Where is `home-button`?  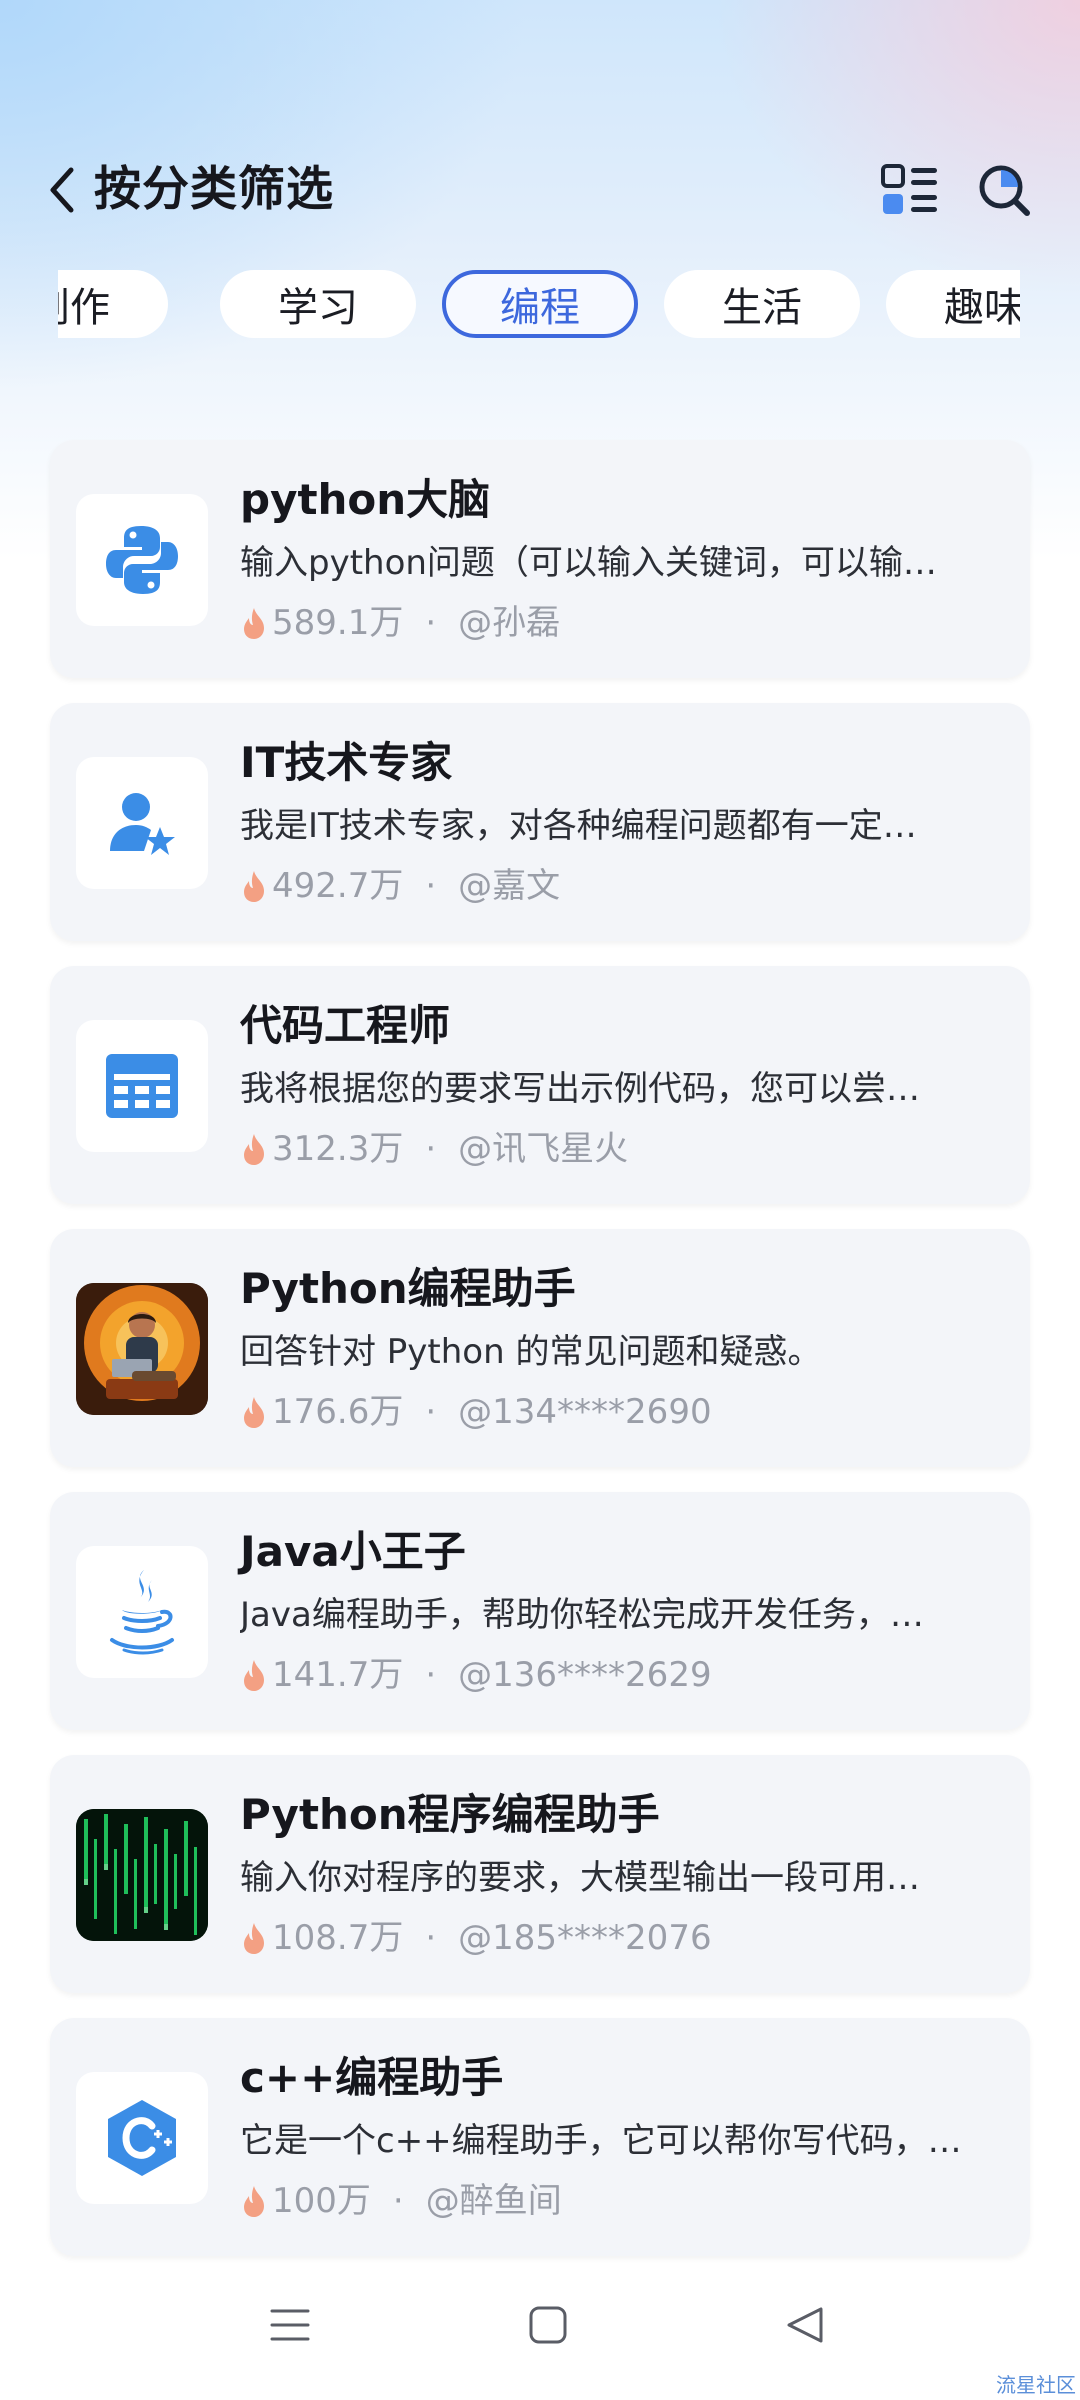 home-button is located at coordinates (548, 2325).